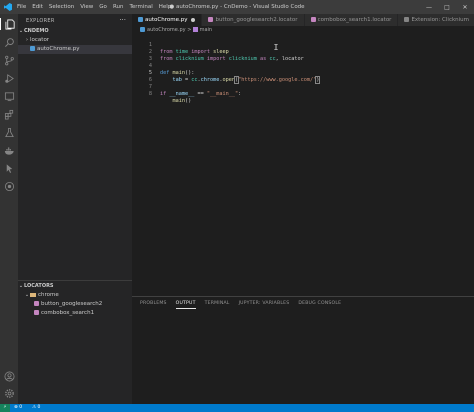 This screenshot has height=412, width=474. Describe the element at coordinates (264, 305) in the screenshot. I see `tab-jupyter-variables: JUPYTER: VARIABLES` at that location.